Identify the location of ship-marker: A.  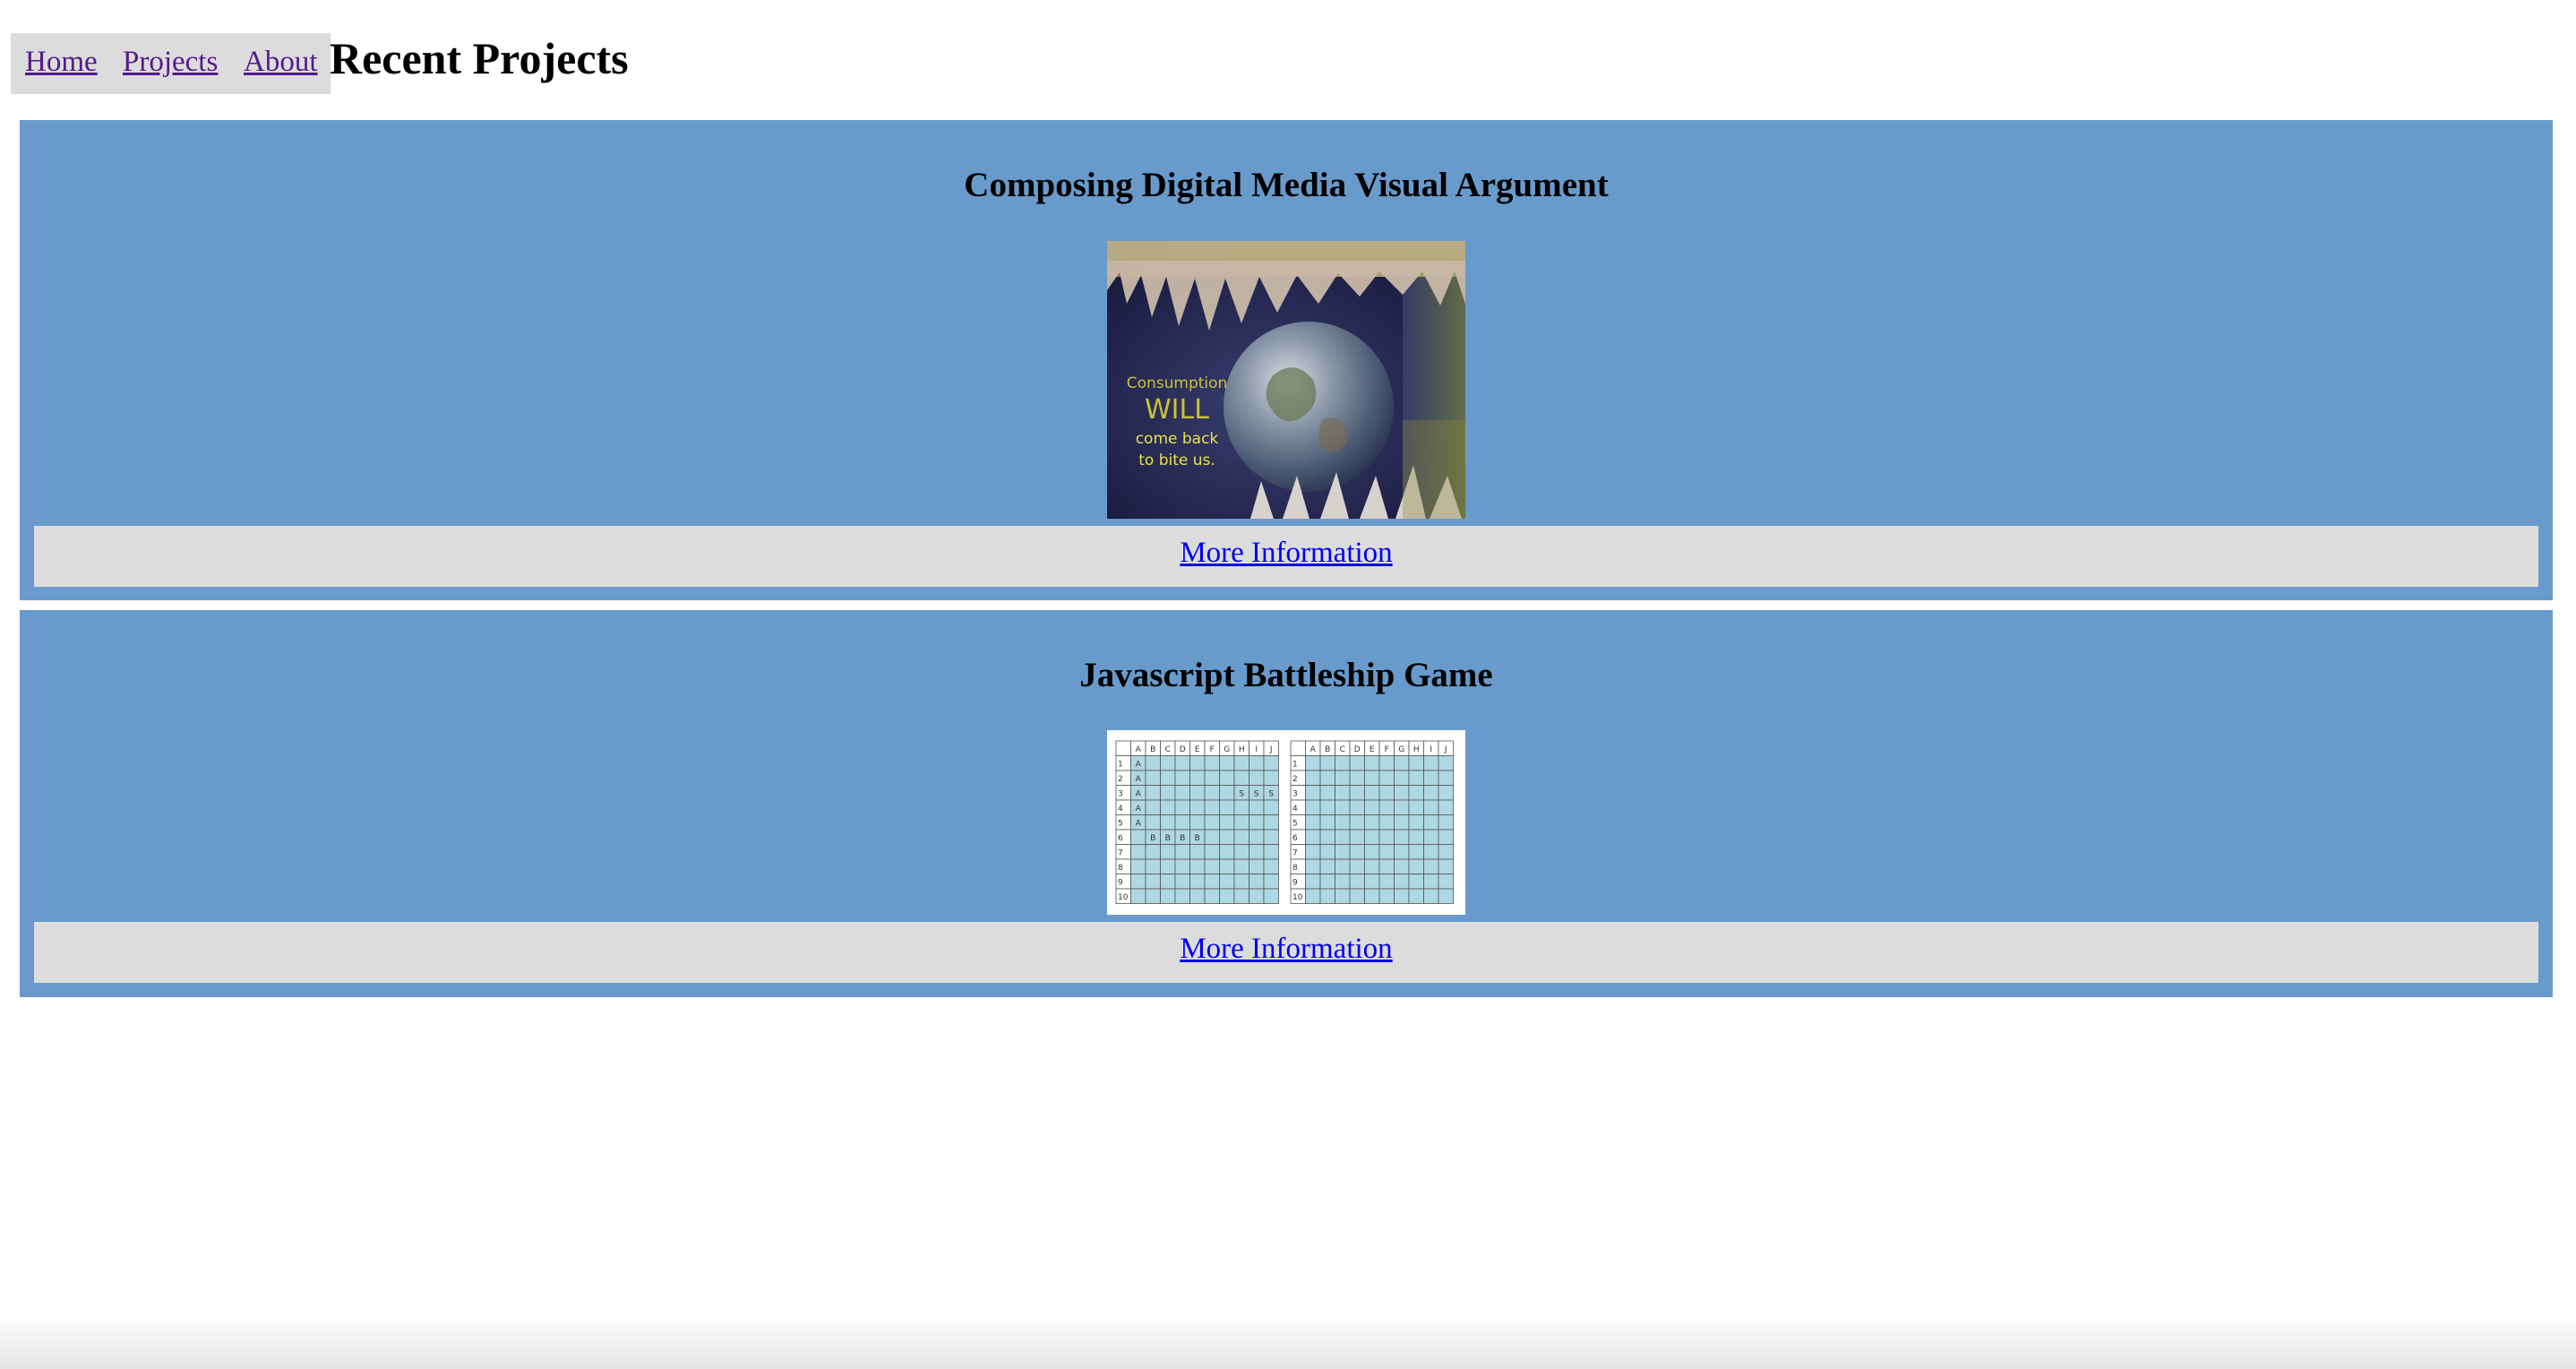
(1139, 764).